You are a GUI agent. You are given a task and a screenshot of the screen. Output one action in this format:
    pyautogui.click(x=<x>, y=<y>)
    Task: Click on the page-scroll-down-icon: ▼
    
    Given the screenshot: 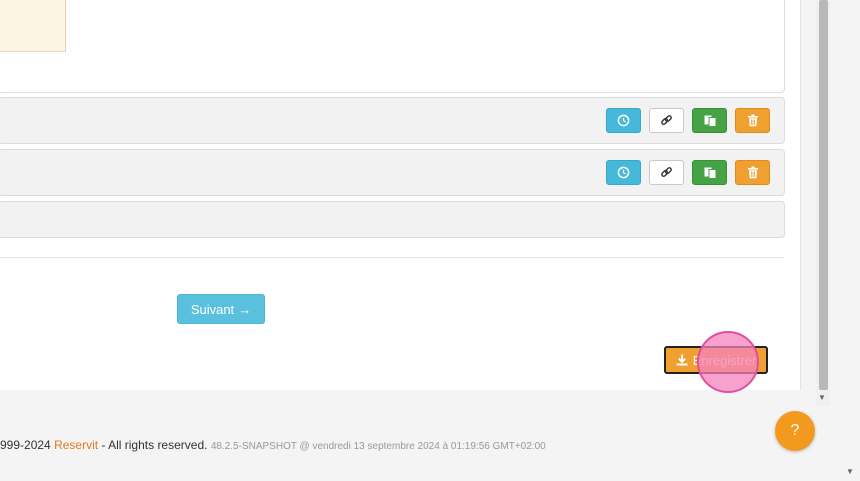 What is the action you would take?
    pyautogui.click(x=850, y=472)
    